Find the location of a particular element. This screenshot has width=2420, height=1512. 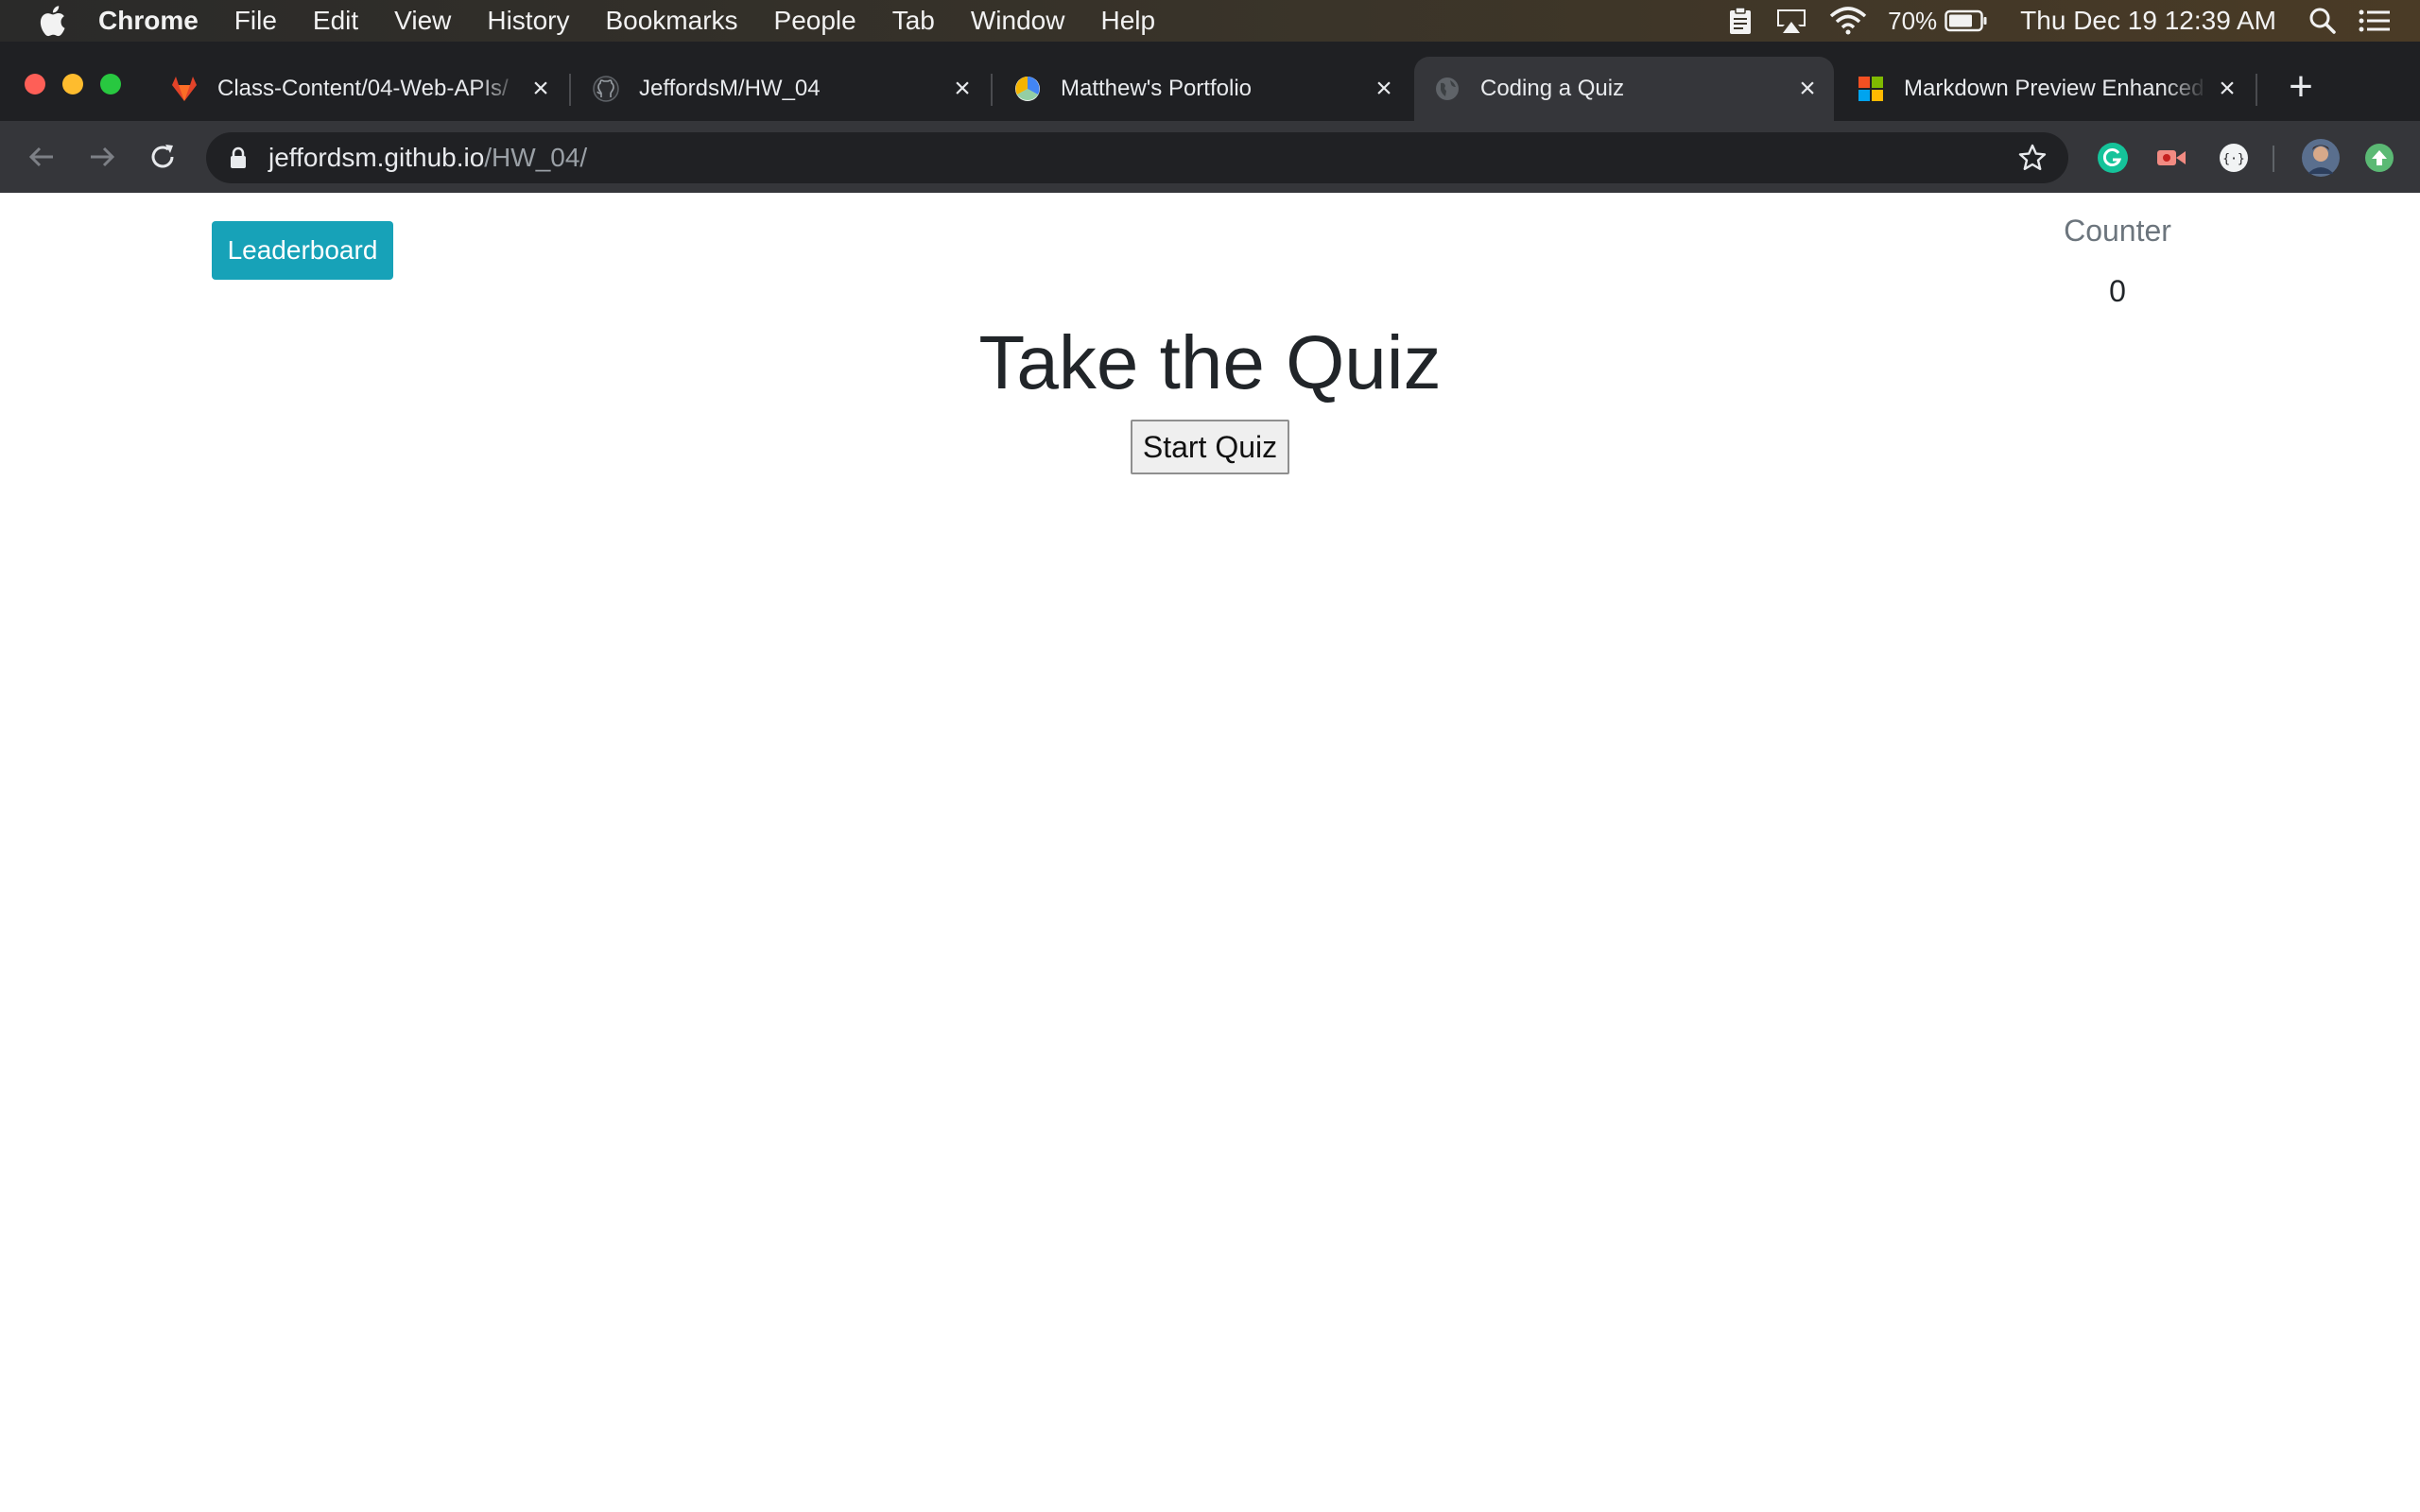

tab-title: Markdown Preview Enhanced is located at coordinates (2054, 88).